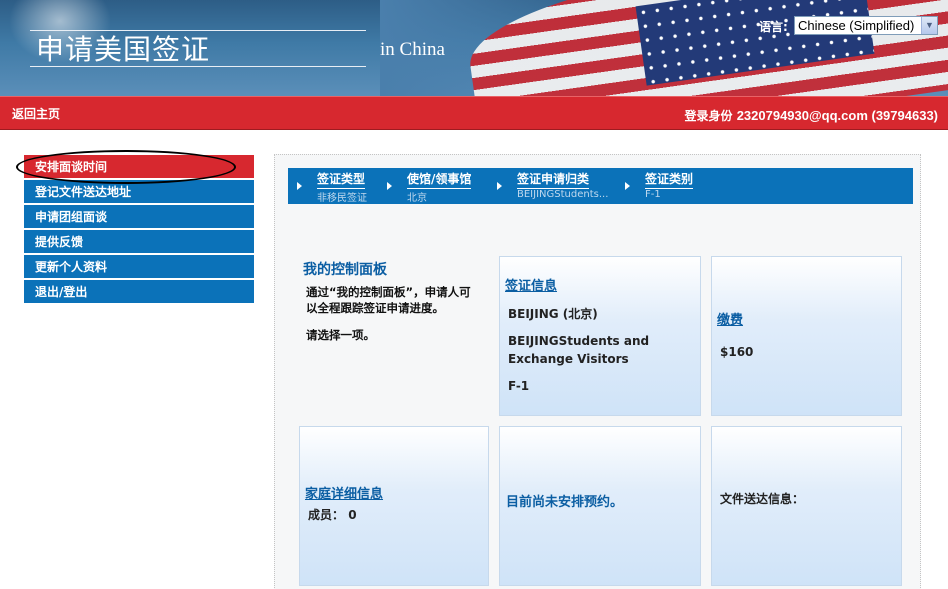 The width and height of the screenshot is (948, 589). What do you see at coordinates (388, 300) in the screenshot?
I see `dashboard-description: 通过“我的控制面板”，申请人可以全程跟踪签证申请进度。` at bounding box center [388, 300].